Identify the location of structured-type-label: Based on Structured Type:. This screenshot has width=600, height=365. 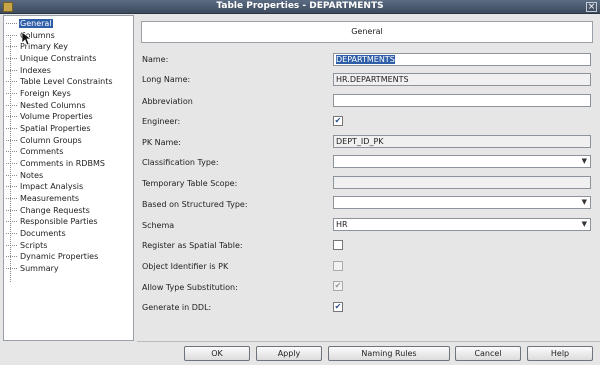
(195, 204).